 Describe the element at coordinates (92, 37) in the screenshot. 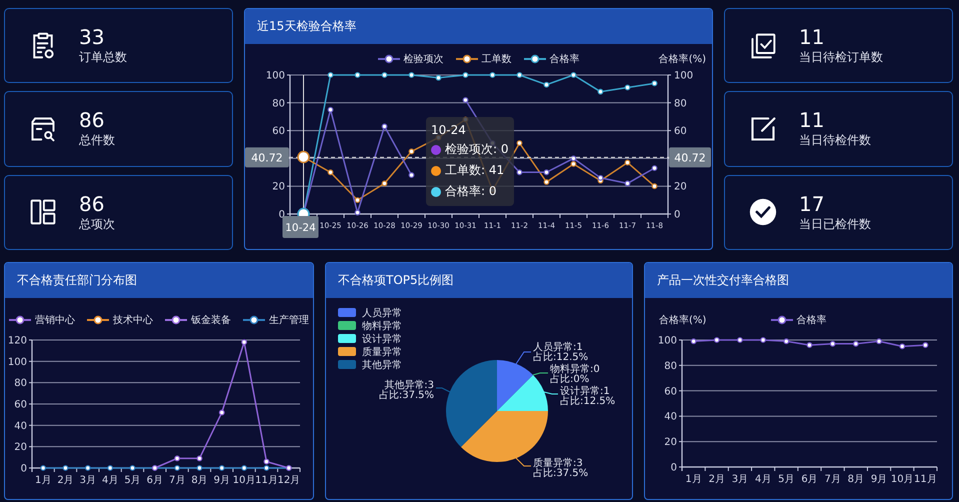

I see `stat-value: 33` at that location.